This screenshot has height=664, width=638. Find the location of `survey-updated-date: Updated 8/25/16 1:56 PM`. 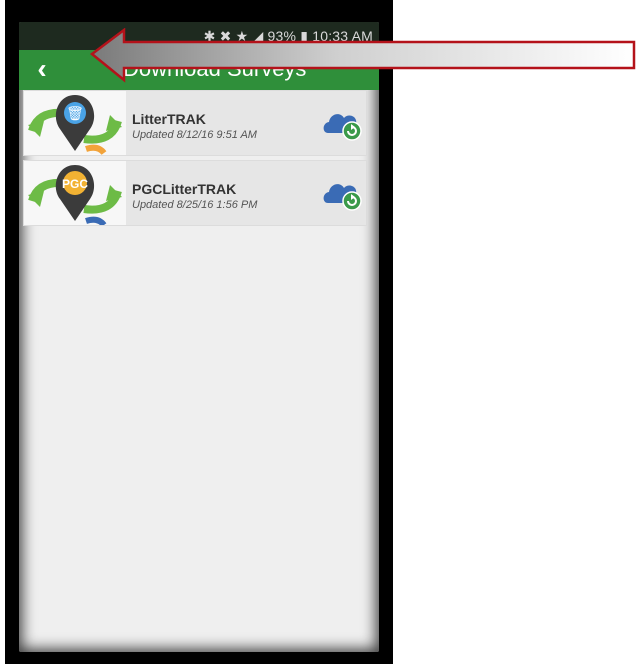

survey-updated-date: Updated 8/25/16 1:56 PM is located at coordinates (195, 205).